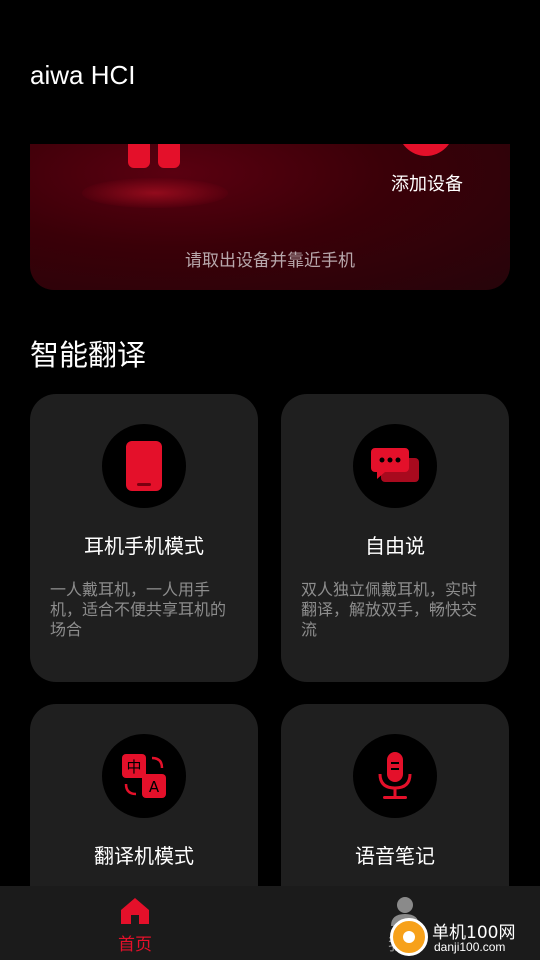 The image size is (540, 960). Describe the element at coordinates (144, 776) in the screenshot. I see `translate-icon: 中 A` at that location.